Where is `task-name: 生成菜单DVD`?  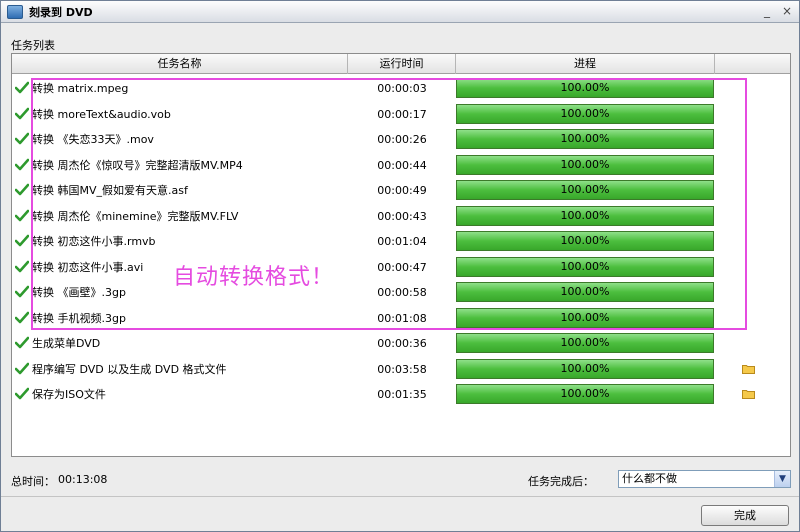
task-name: 生成菜单DVD is located at coordinates (66, 343).